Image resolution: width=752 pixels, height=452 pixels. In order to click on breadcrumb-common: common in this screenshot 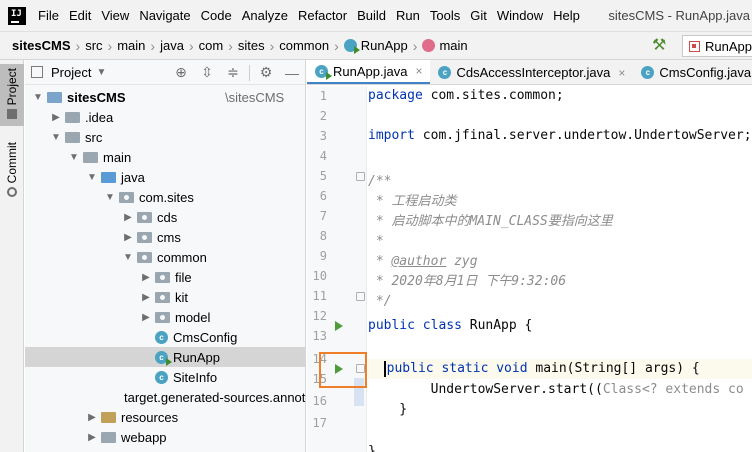, I will do `click(304, 45)`.